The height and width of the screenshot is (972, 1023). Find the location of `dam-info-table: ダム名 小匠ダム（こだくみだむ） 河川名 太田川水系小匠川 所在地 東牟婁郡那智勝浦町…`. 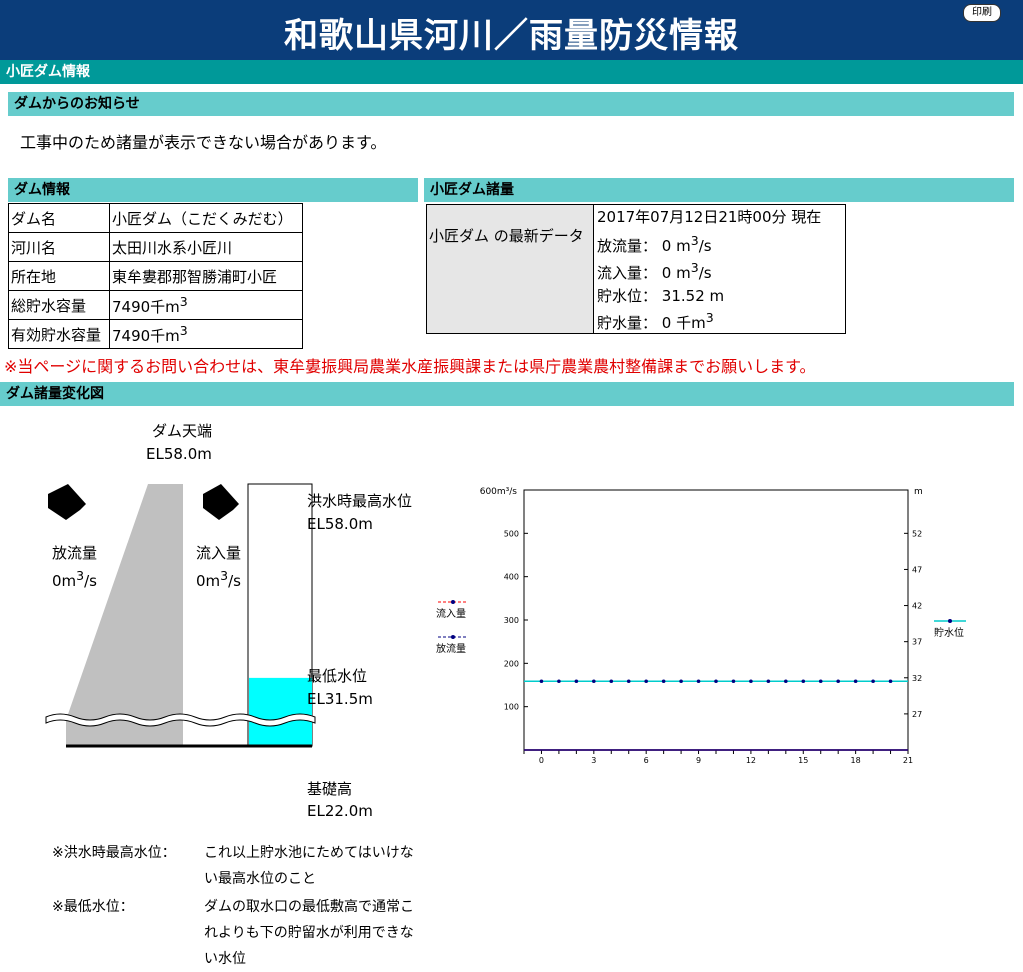

dam-info-table: ダム名 小匠ダム（こだくみだむ） 河川名 太田川水系小匠川 所在地 東牟婁郡那智勝浦町… is located at coordinates (155, 276).